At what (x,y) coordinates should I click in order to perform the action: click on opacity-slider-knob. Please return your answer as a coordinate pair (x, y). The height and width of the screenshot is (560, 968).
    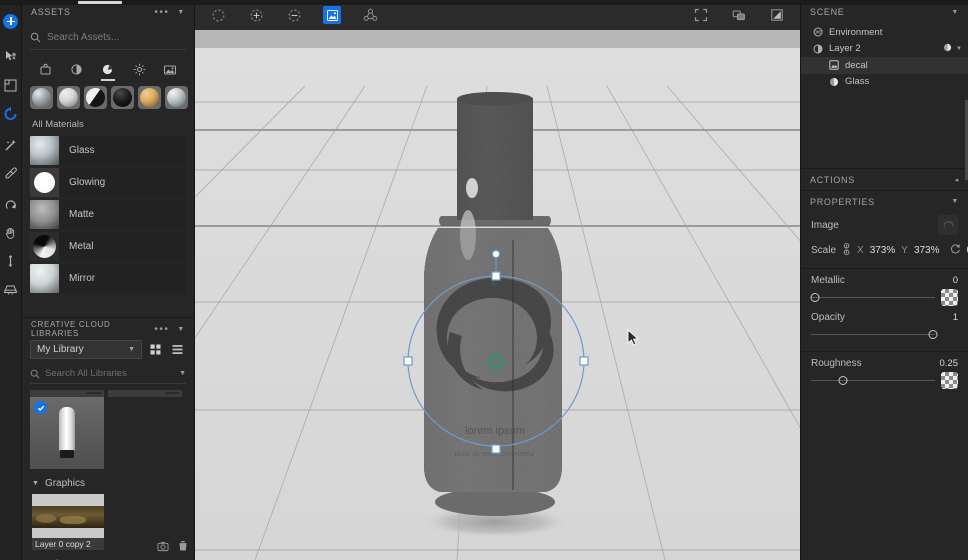
    Looking at the image, I should click on (933, 334).